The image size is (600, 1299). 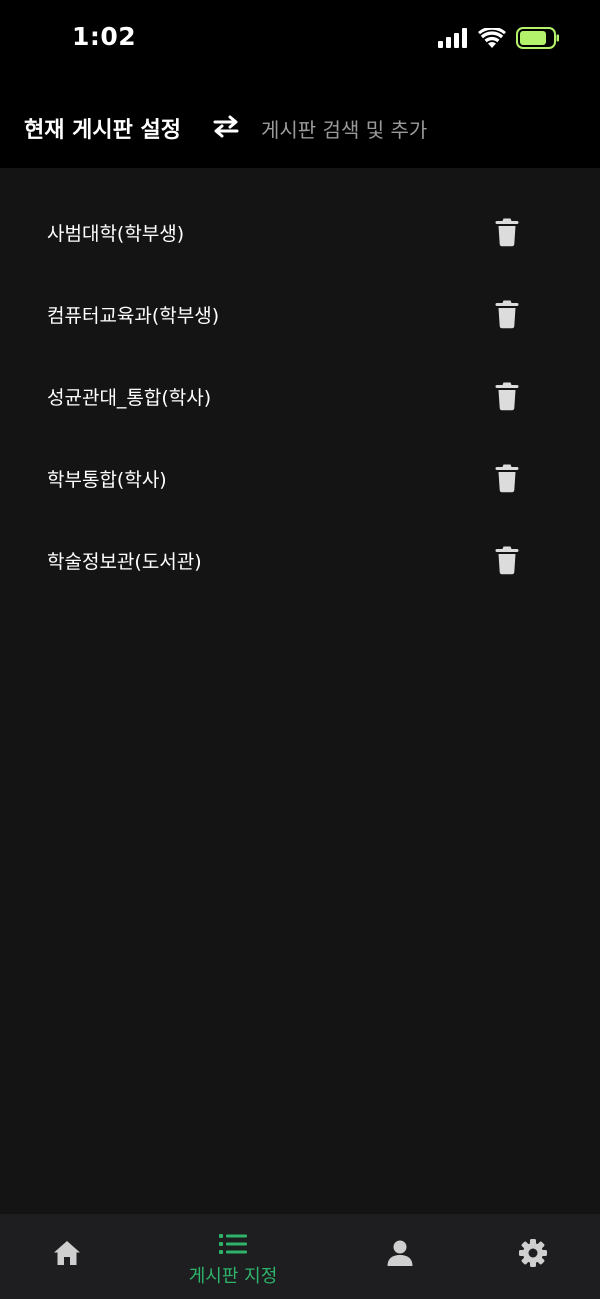 What do you see at coordinates (400, 1253) in the screenshot?
I see `person-icon` at bounding box center [400, 1253].